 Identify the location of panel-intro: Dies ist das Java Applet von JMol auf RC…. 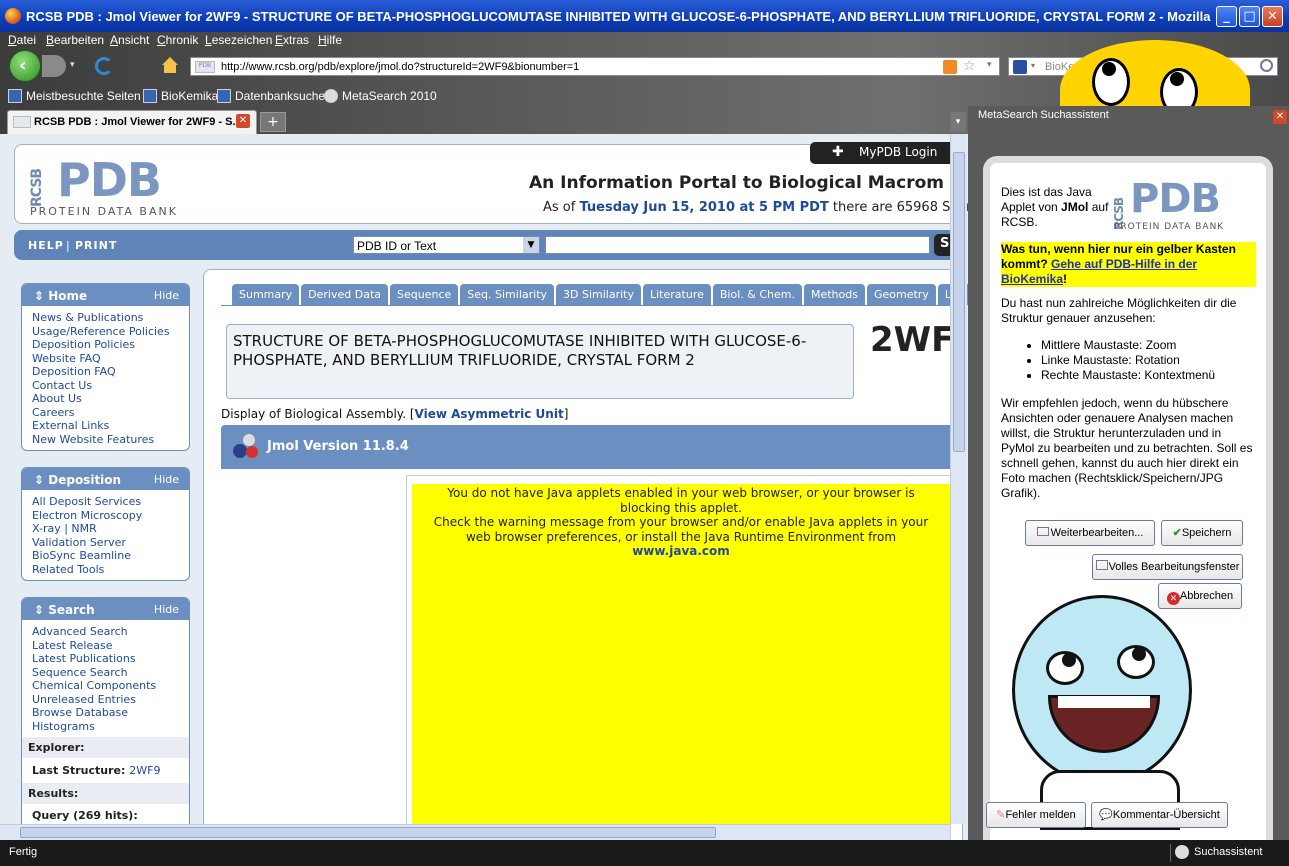
(1056, 207).